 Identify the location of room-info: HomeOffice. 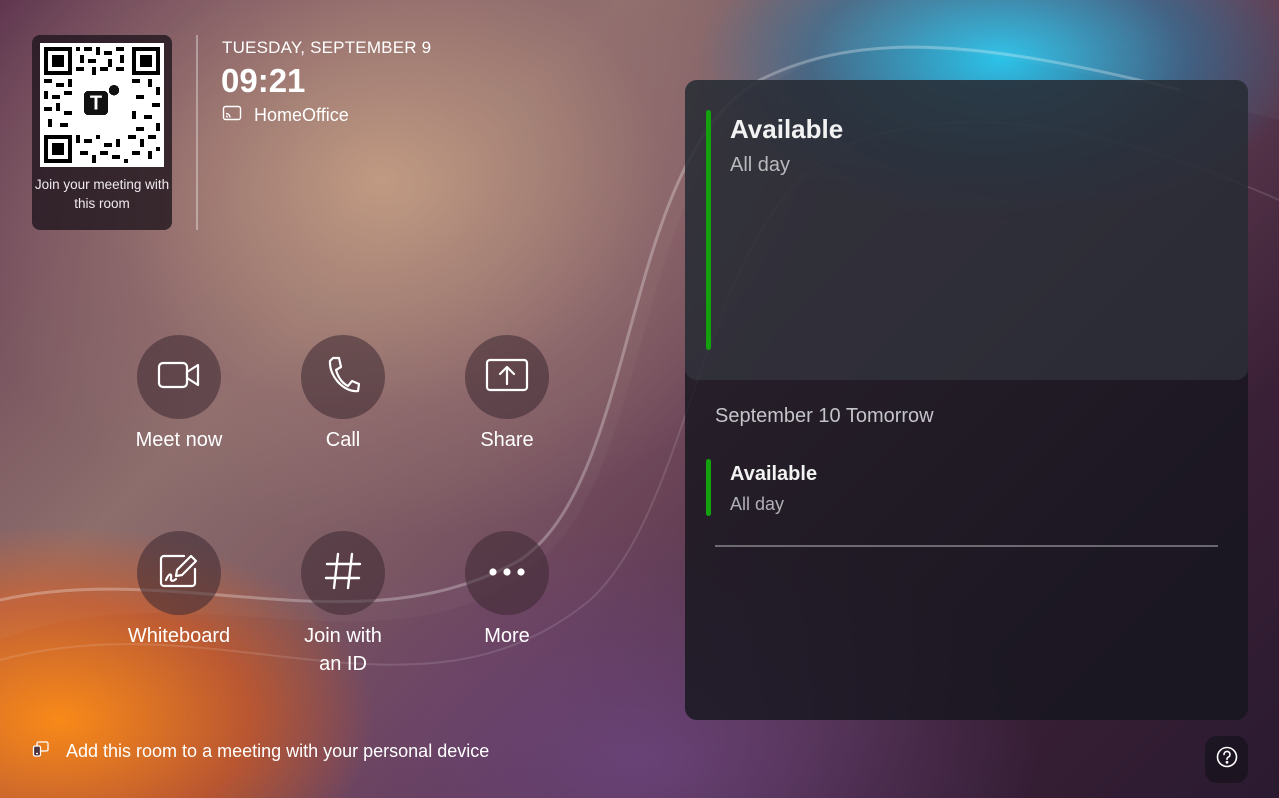
(285, 115).